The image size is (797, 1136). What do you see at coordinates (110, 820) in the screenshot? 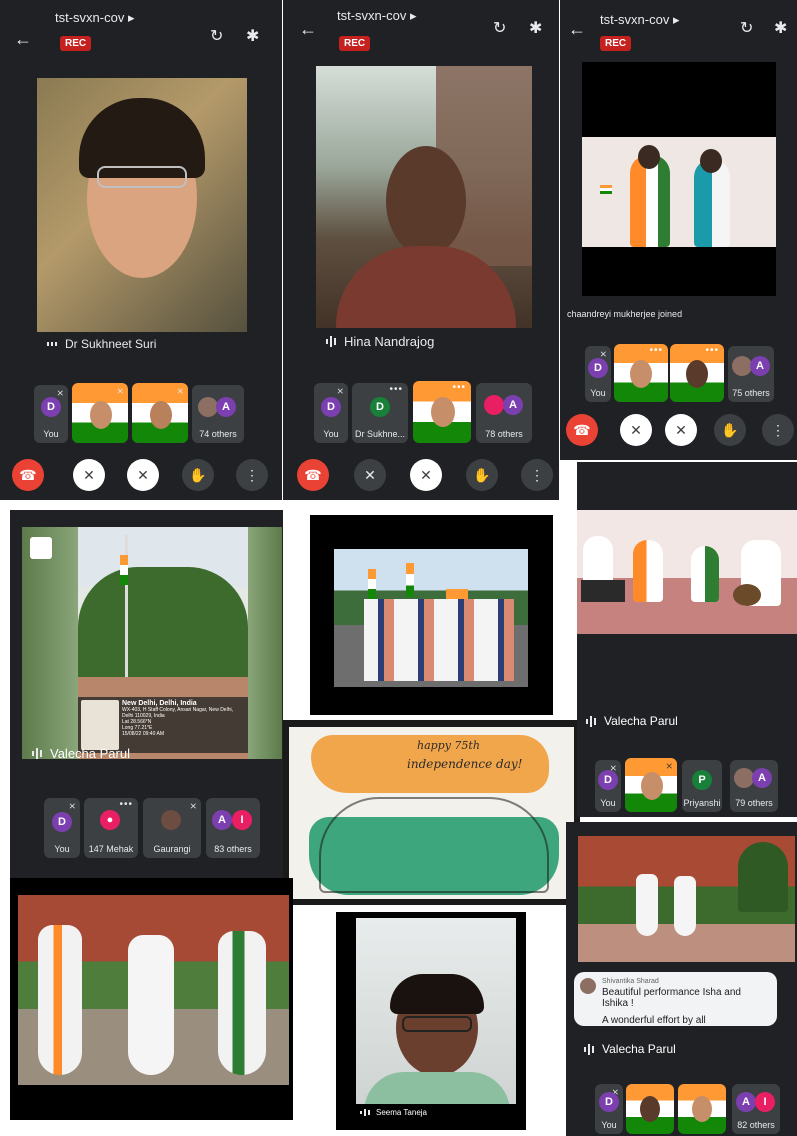
I see `avatar: ●` at bounding box center [110, 820].